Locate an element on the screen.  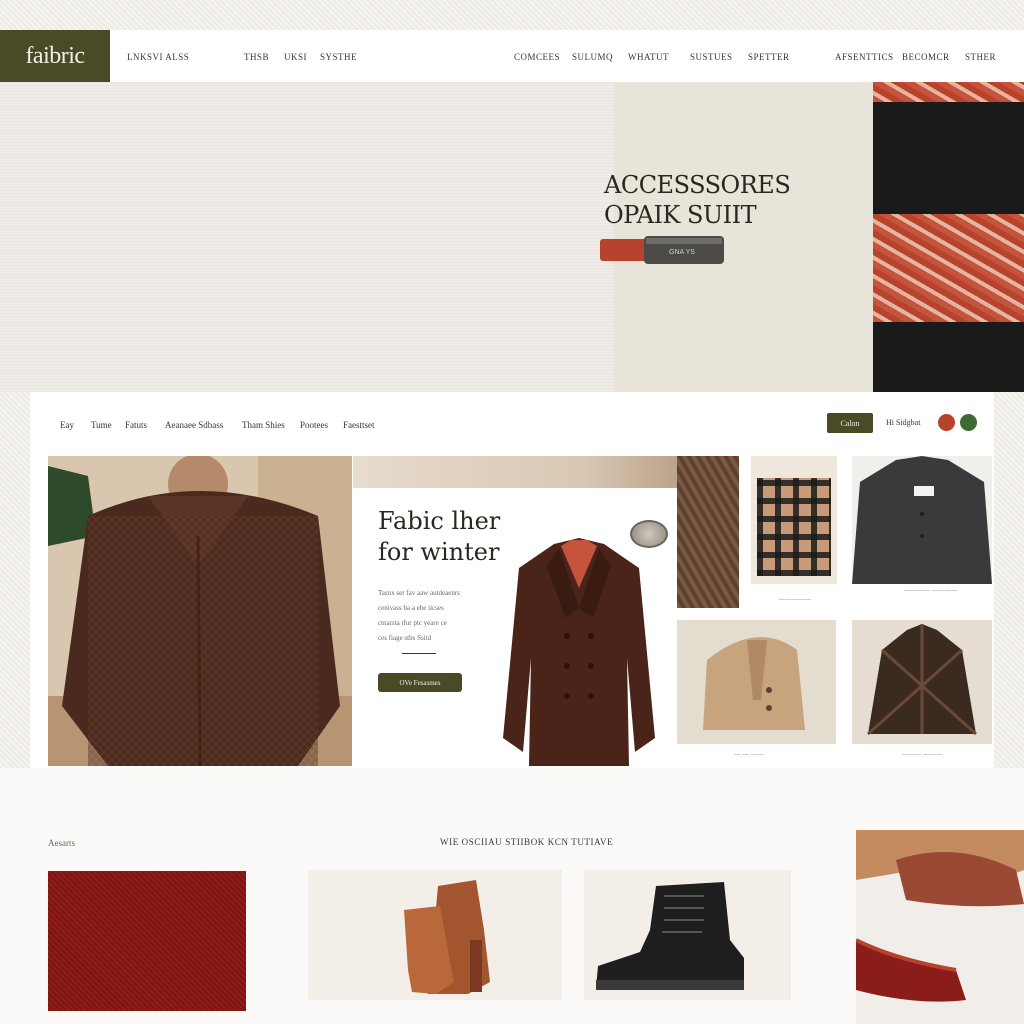
subnav-link: Fatuts is located at coordinates (136, 425).